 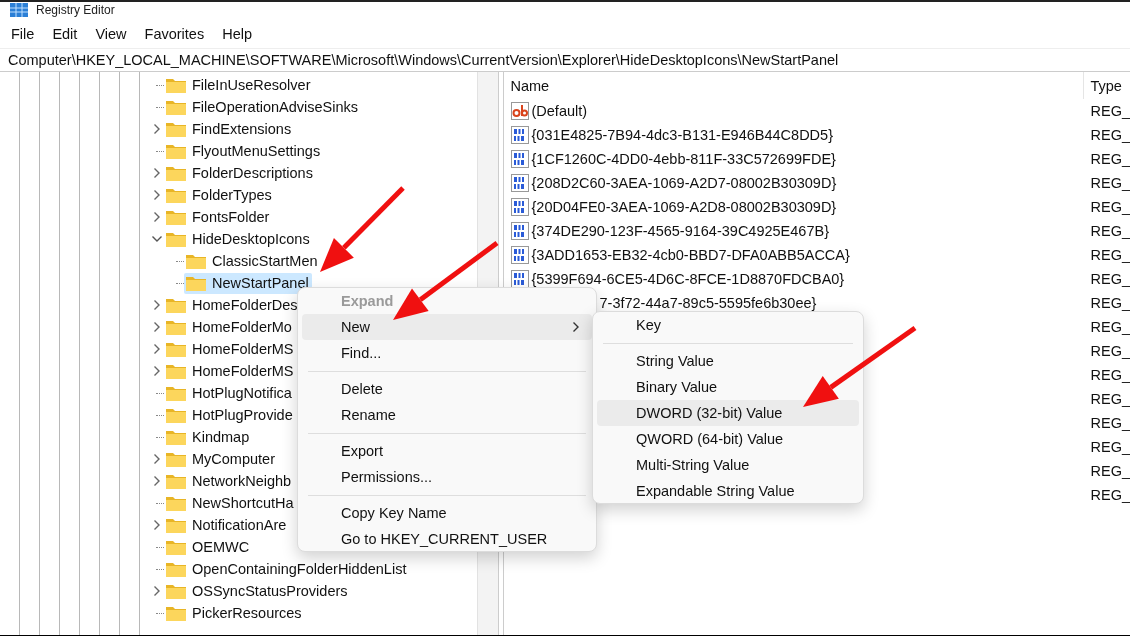 What do you see at coordinates (684, 183) in the screenshot?
I see `table-cell: {208D2C60-3AEA-1069-A2D7-08002B30309D}` at bounding box center [684, 183].